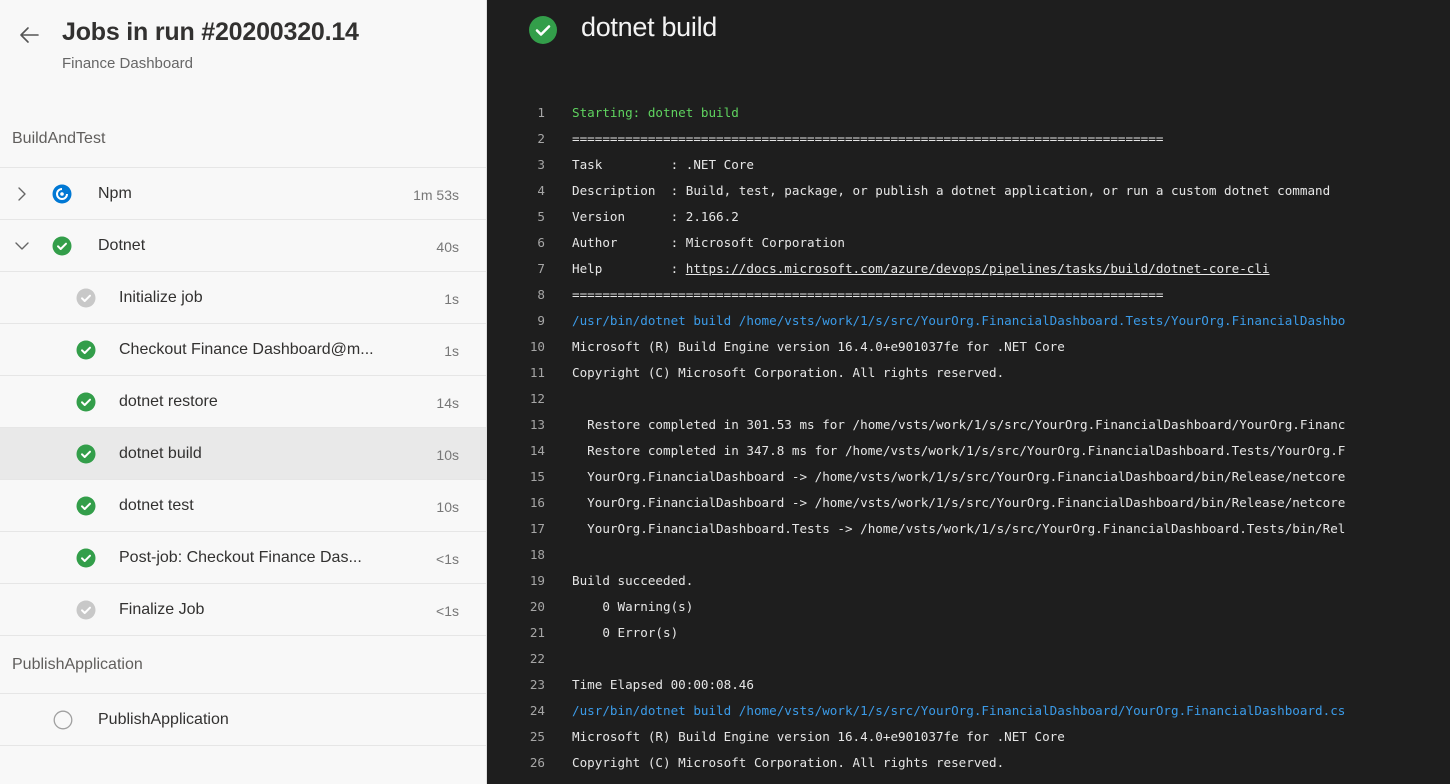 This screenshot has height=784, width=1450. I want to click on line-text: Build succeeded., so click(633, 580).